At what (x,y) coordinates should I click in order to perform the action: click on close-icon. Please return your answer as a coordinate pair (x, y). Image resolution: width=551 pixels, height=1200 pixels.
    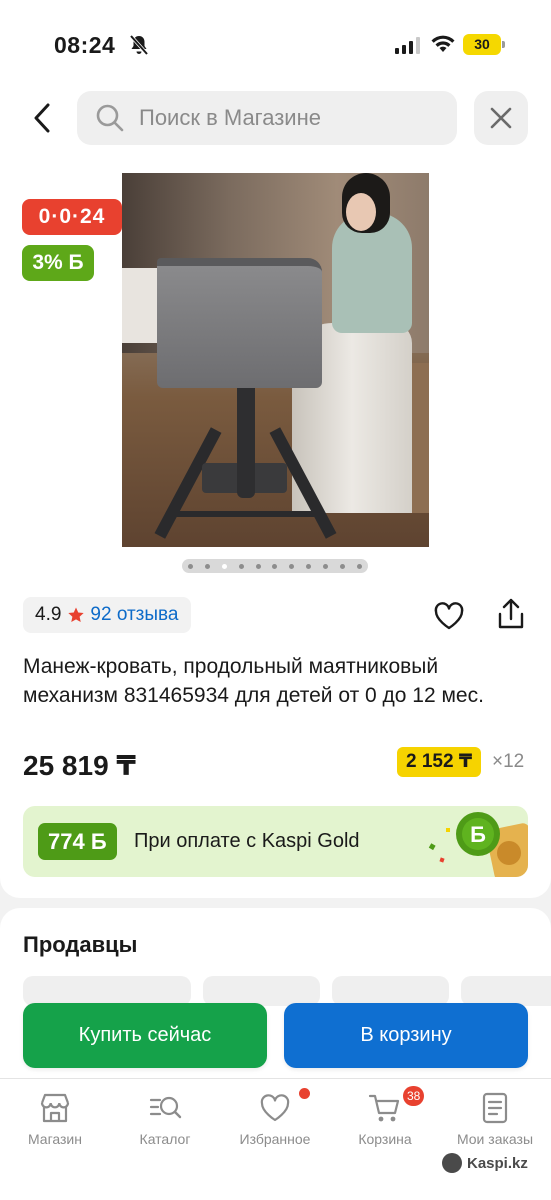
    Looking at the image, I should click on (501, 118).